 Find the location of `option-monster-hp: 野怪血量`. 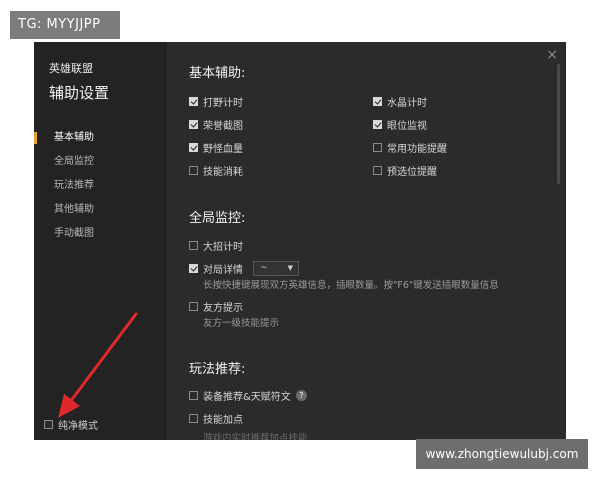

option-monster-hp: 野怪血量 is located at coordinates (216, 147).